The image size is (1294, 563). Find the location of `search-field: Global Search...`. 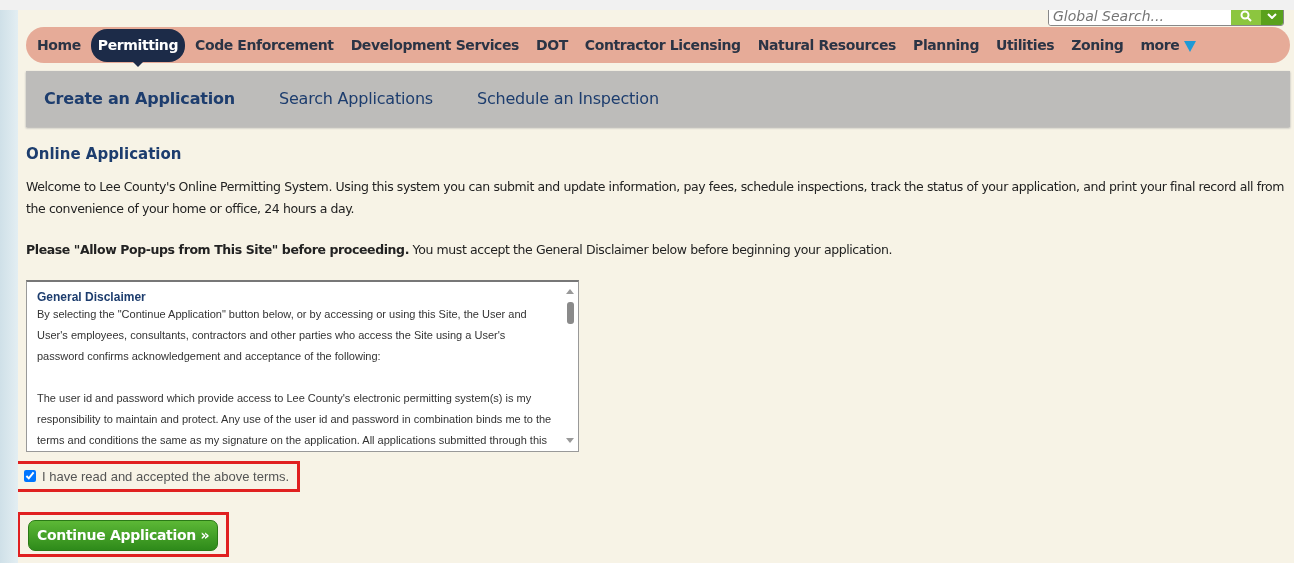

search-field: Global Search... is located at coordinates (1166, 18).